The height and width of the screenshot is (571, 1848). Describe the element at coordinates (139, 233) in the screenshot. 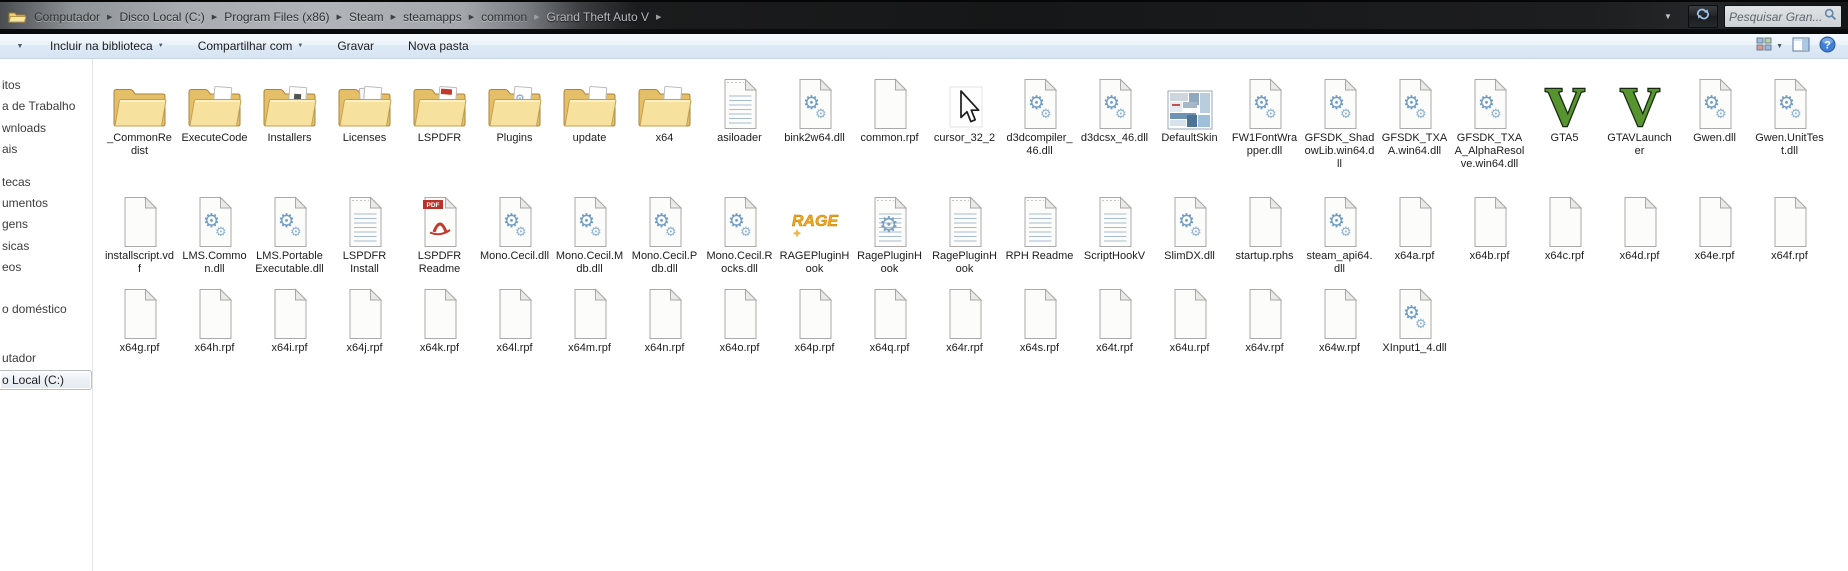

I see `file-item: installscript.vdf` at that location.